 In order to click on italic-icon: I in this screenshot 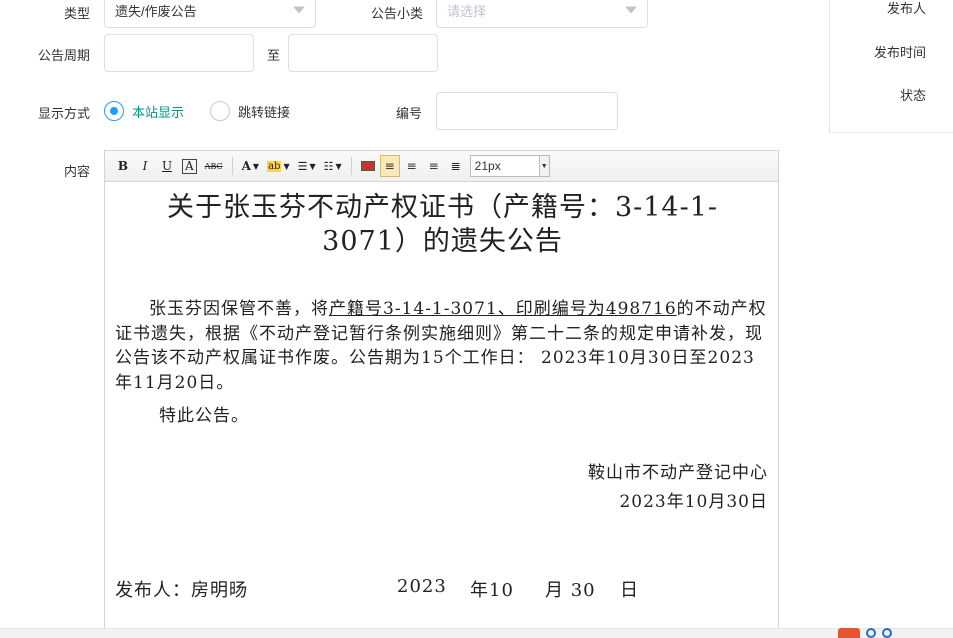, I will do `click(145, 166)`.